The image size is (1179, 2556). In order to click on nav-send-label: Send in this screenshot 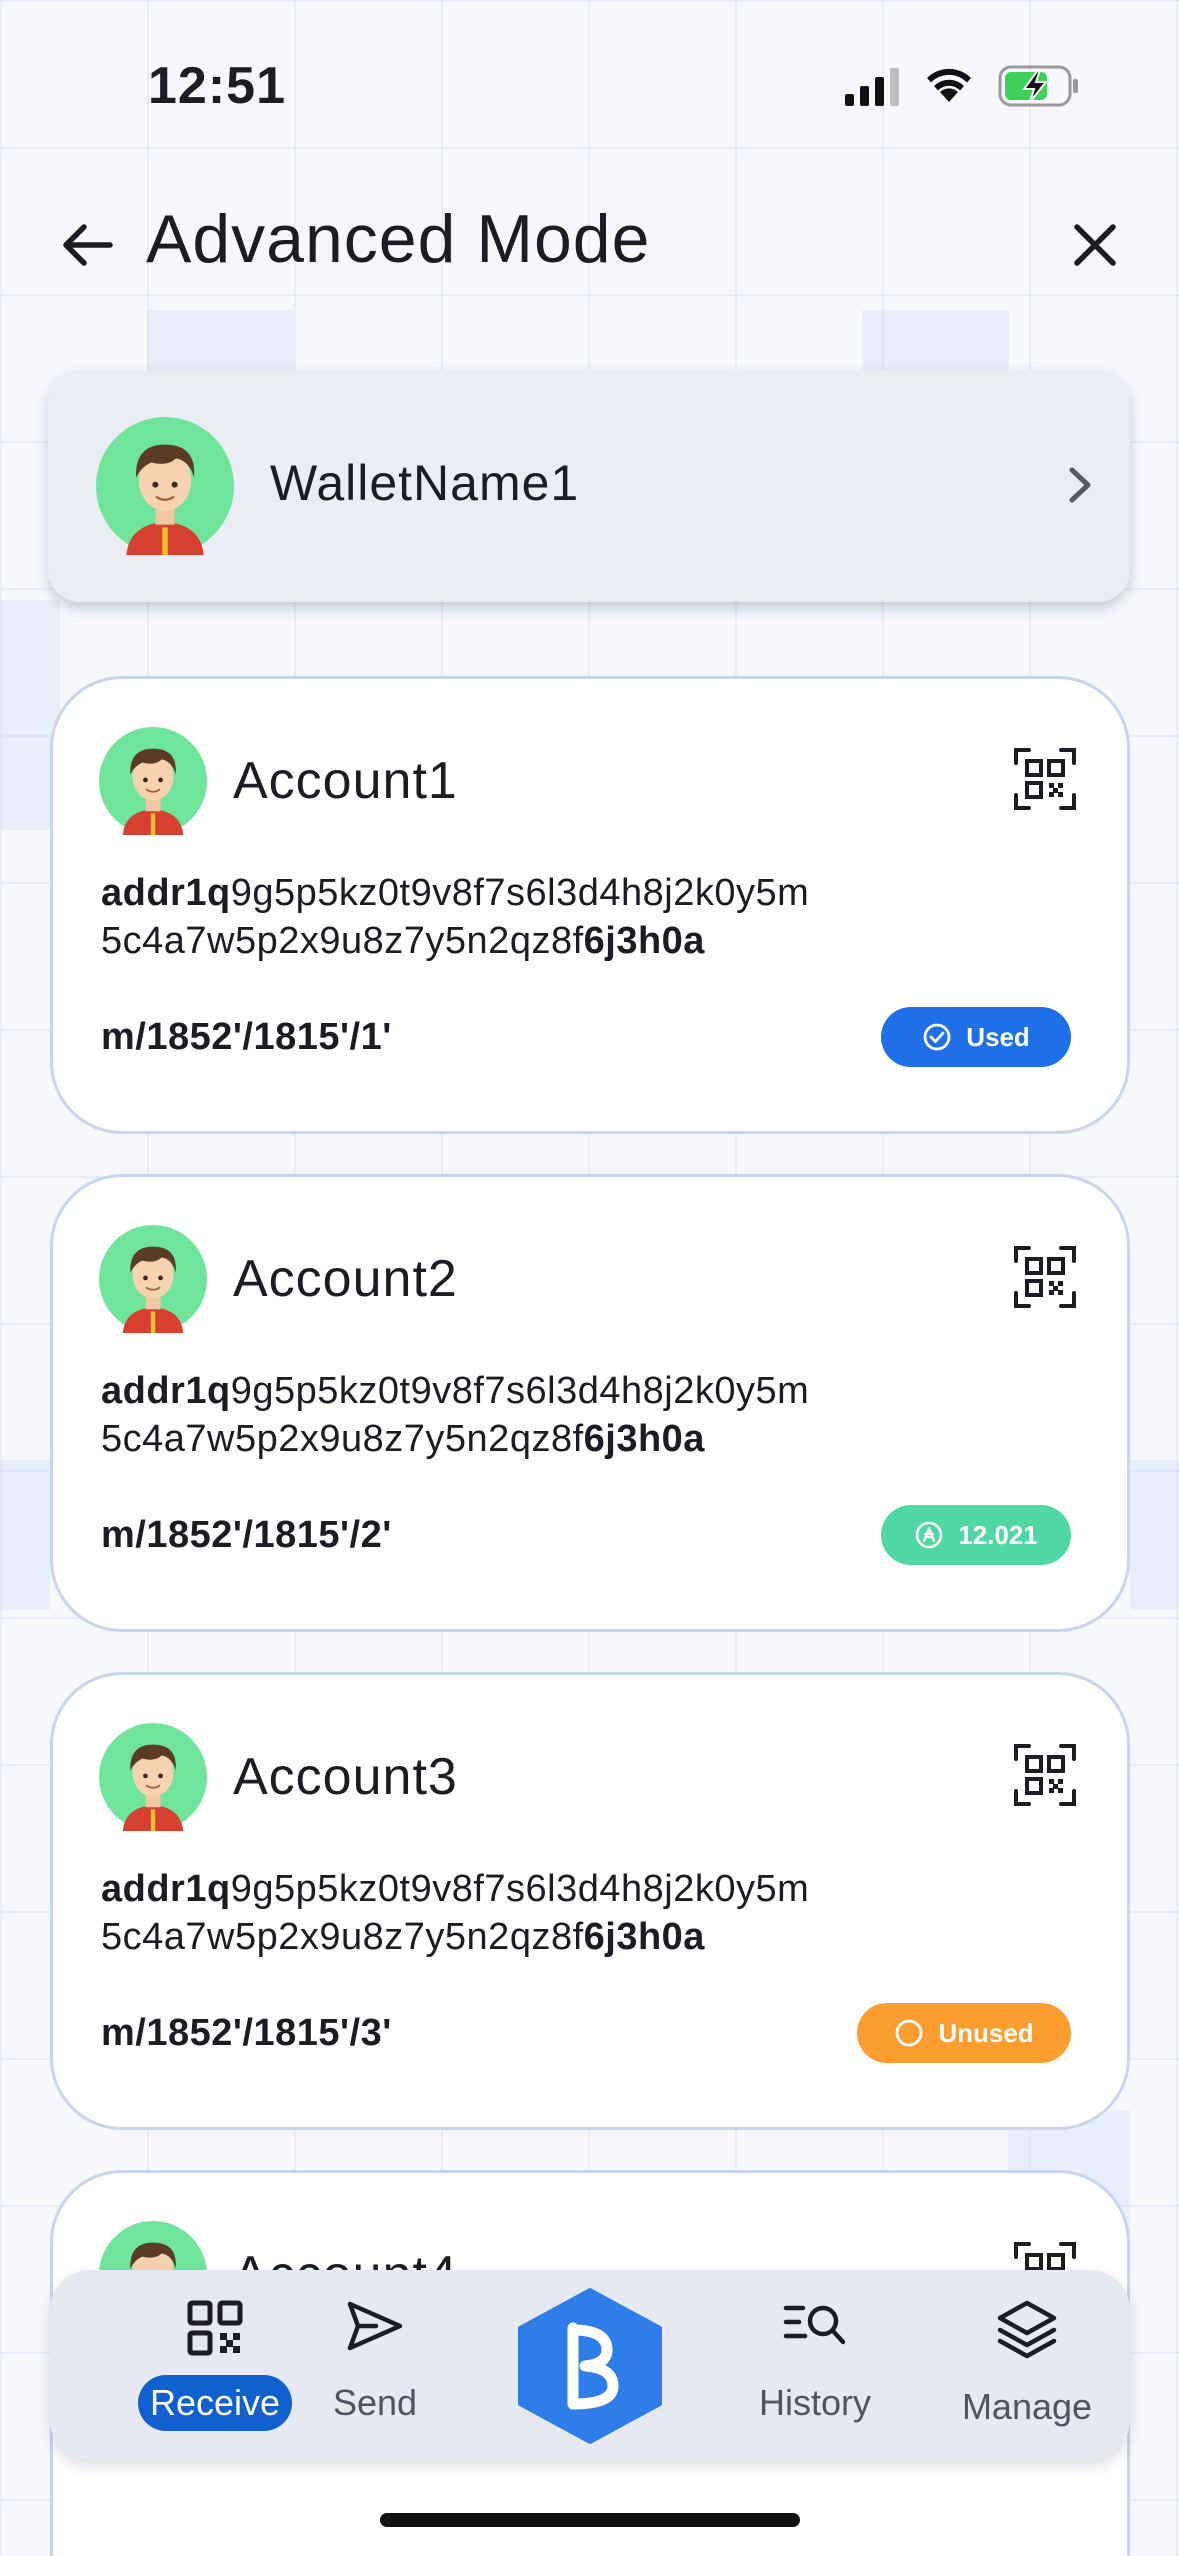, I will do `click(375, 2402)`.